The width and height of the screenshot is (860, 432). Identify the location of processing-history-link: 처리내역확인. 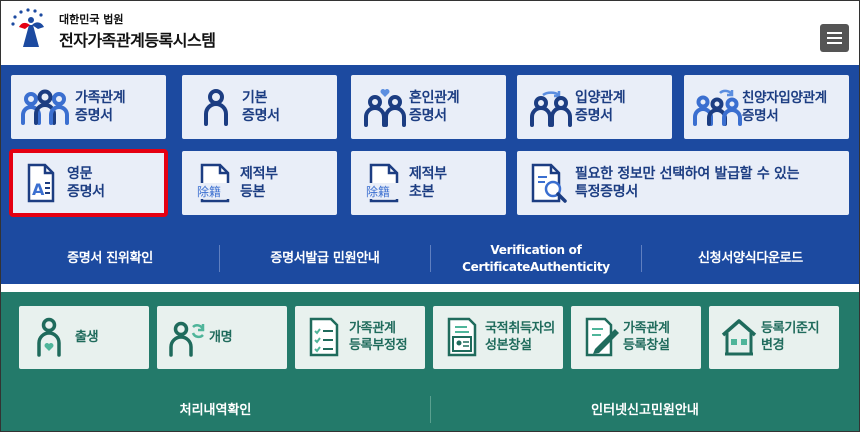
(215, 407).